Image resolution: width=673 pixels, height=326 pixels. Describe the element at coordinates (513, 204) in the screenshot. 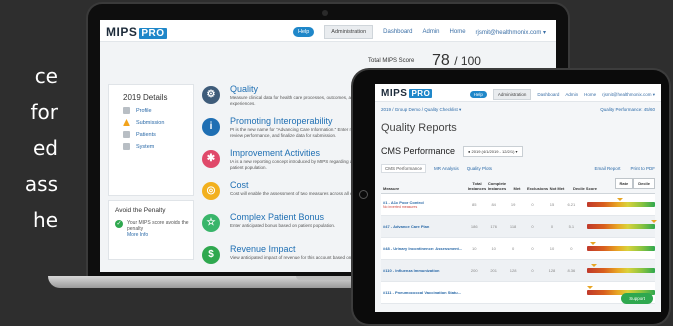

I see `value-cell: 19` at that location.